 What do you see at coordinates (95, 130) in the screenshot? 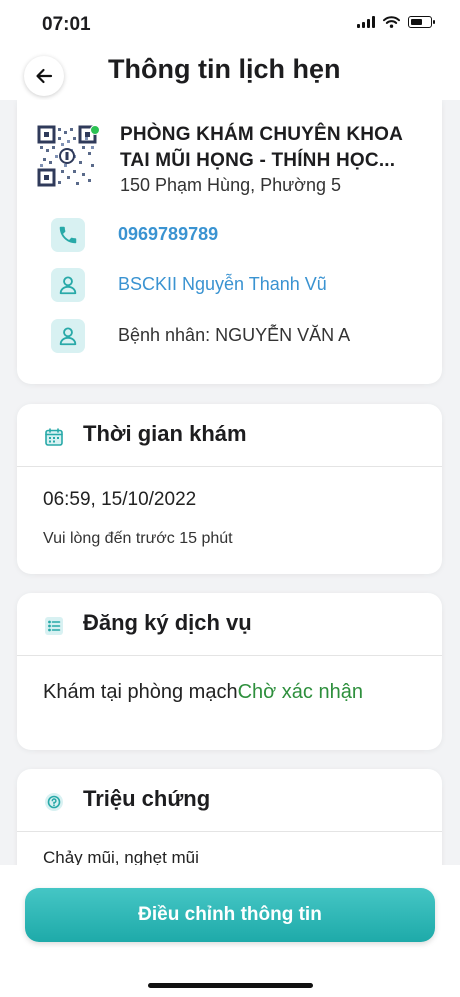
I see `online-status-dot` at bounding box center [95, 130].